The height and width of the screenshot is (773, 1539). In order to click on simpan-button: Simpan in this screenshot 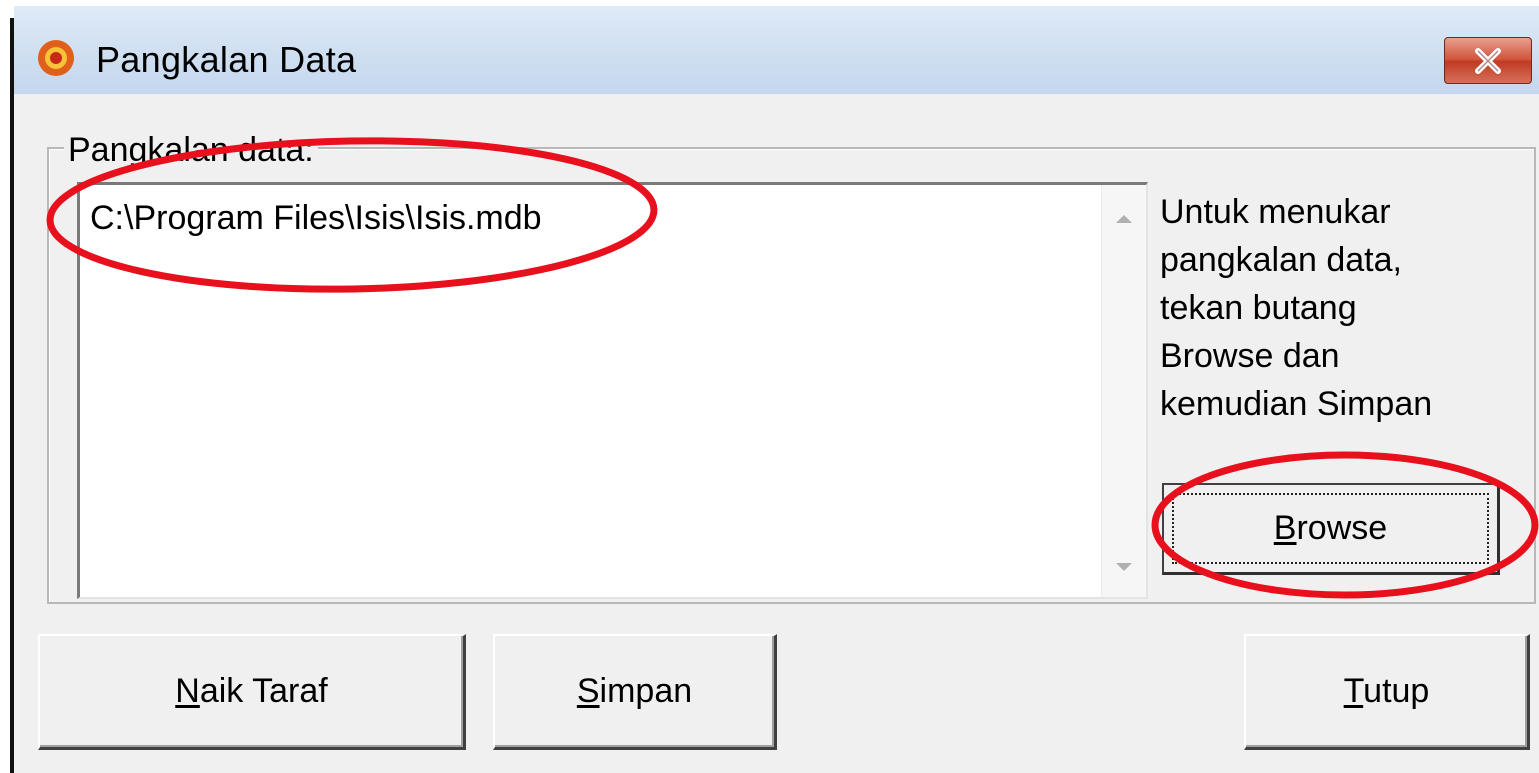, I will do `click(635, 692)`.